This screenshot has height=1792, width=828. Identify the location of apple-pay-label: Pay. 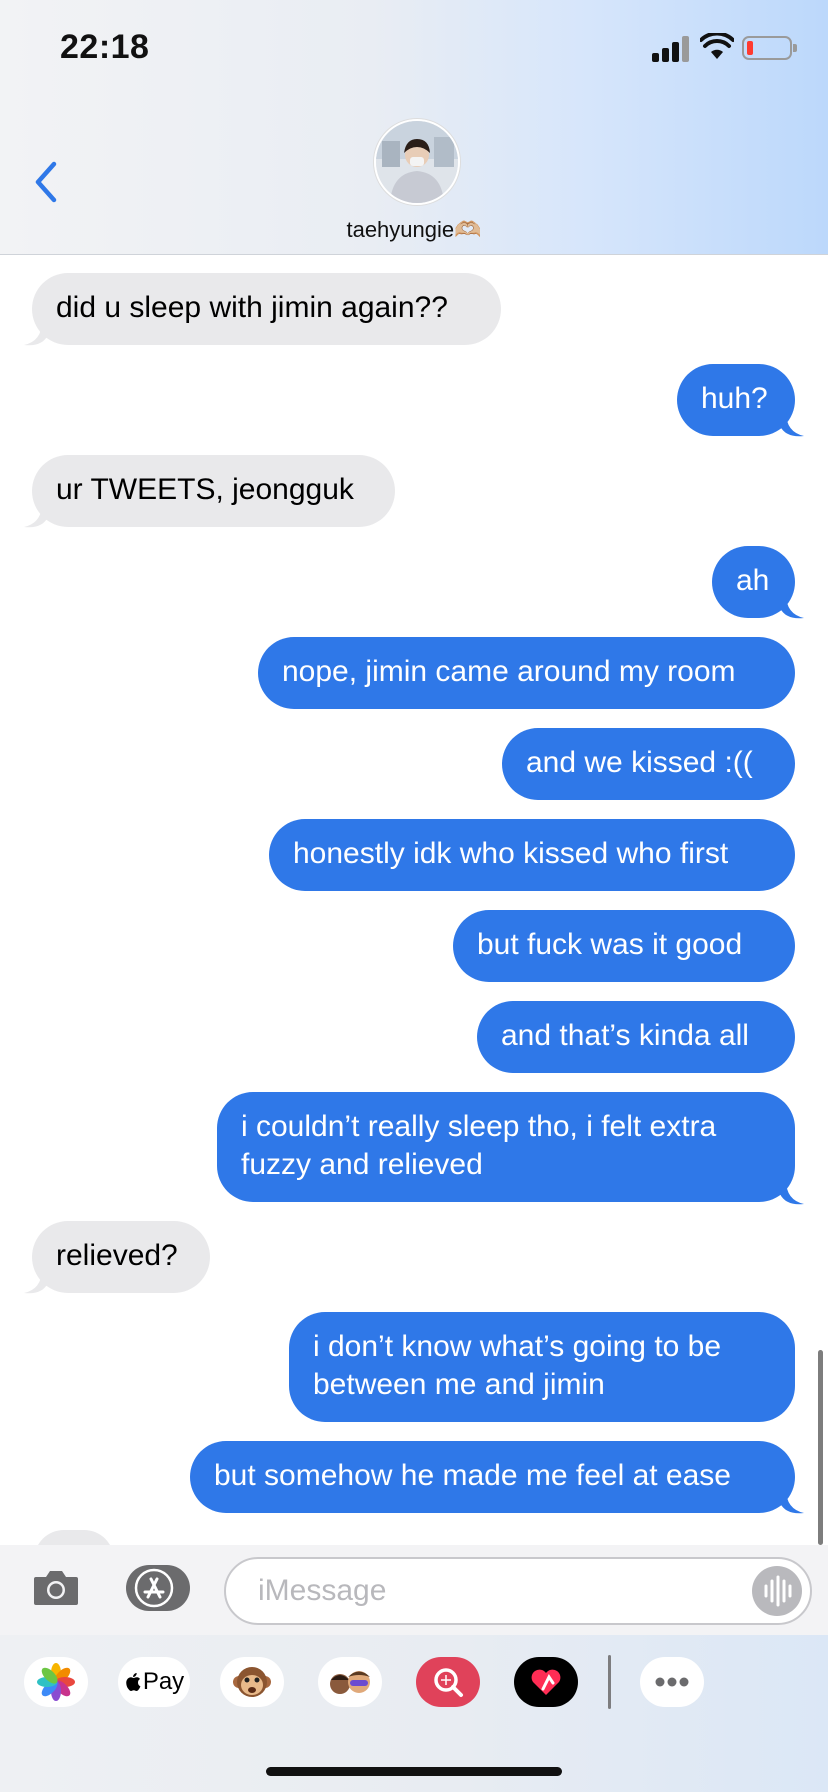
(163, 1681).